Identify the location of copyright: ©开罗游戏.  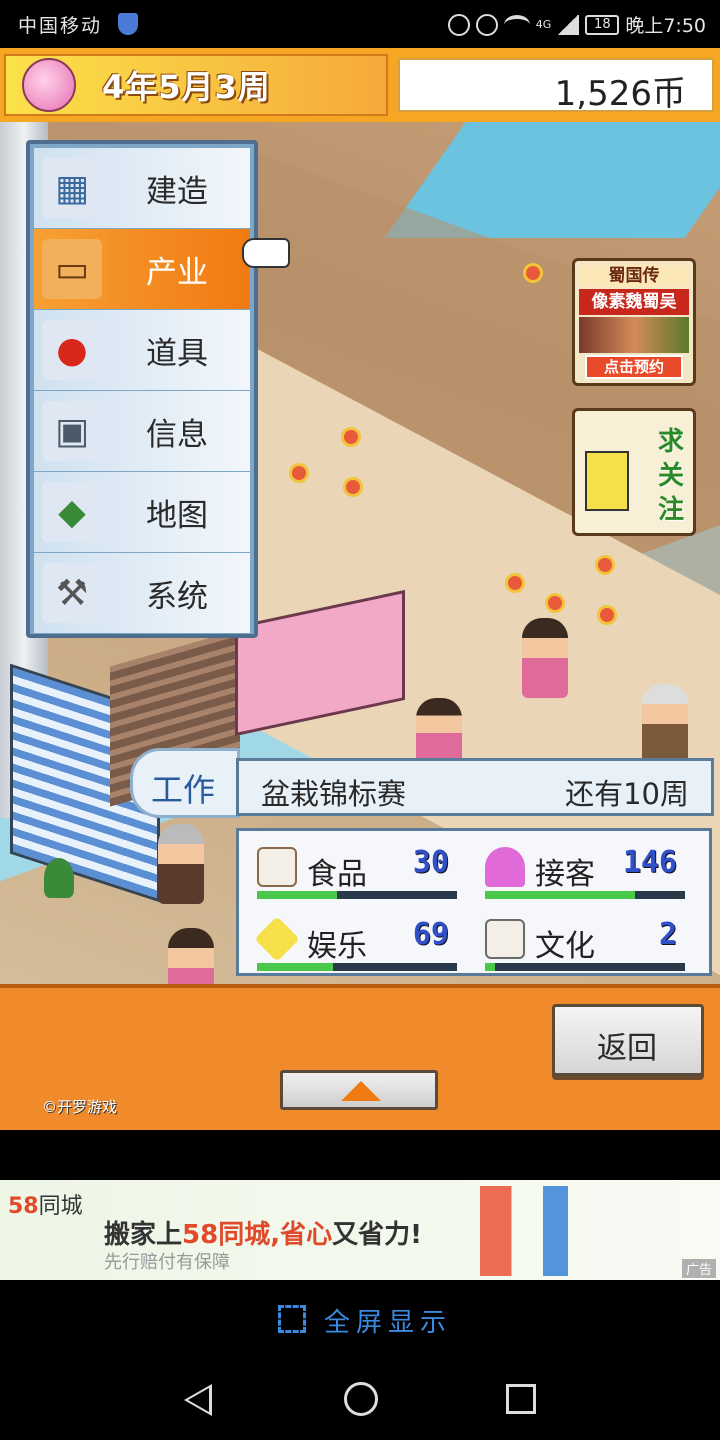
(80, 1107).